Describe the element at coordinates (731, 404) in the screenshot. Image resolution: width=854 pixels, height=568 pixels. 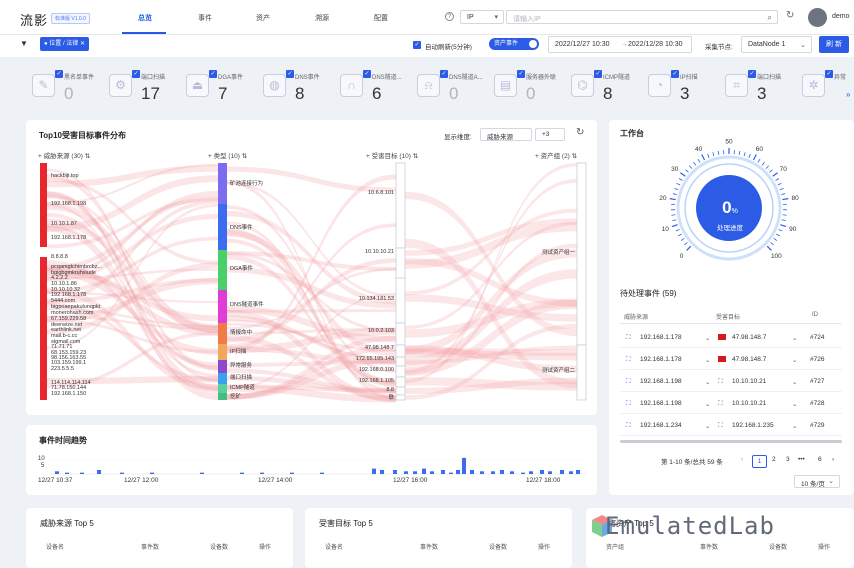
I see `table-row: ⛶ 192.168.1.198 ⌄ ⛶ 10.10.10.21 ⌄ #728` at that location.